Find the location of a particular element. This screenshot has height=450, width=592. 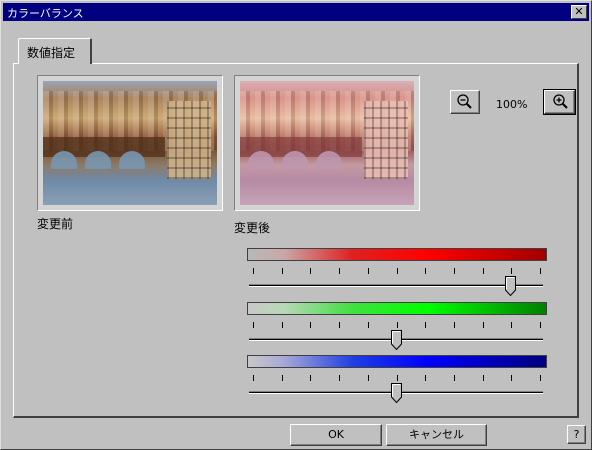

ok-button: OK is located at coordinates (336, 435).